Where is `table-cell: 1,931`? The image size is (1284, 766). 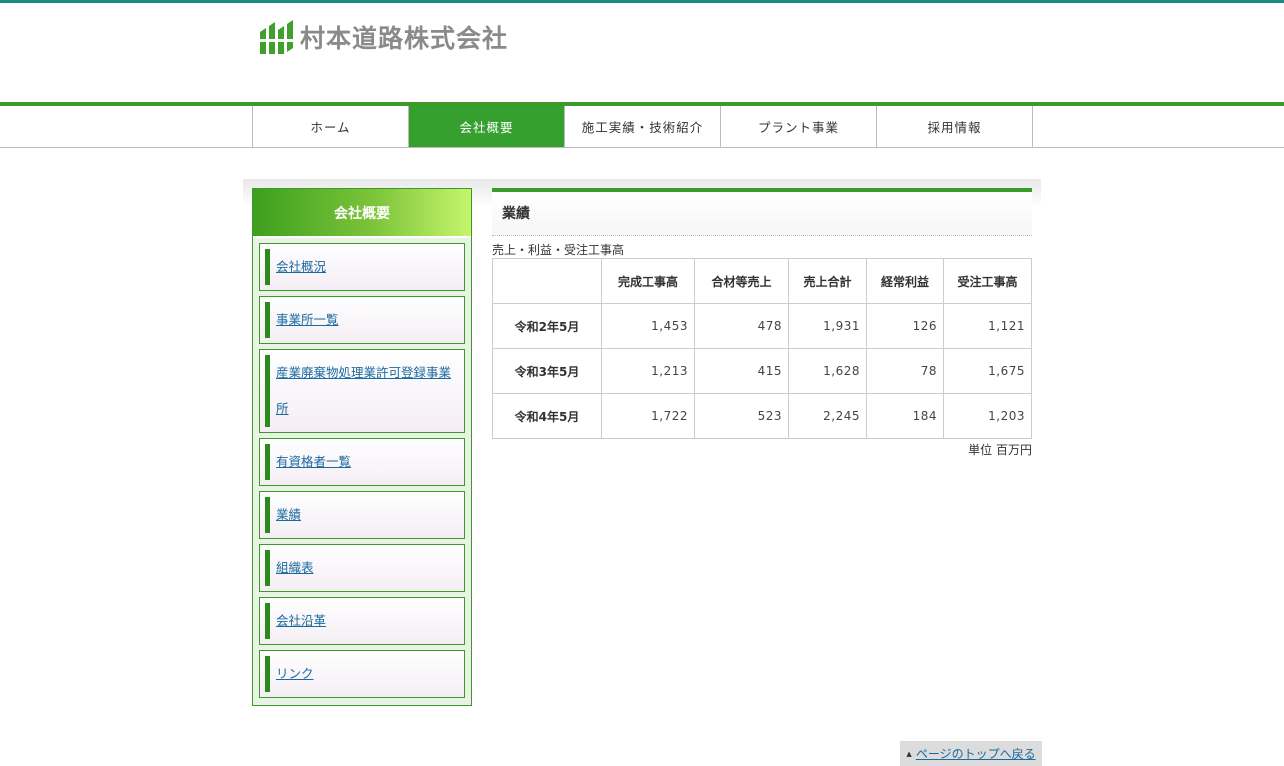 table-cell: 1,931 is located at coordinates (827, 326).